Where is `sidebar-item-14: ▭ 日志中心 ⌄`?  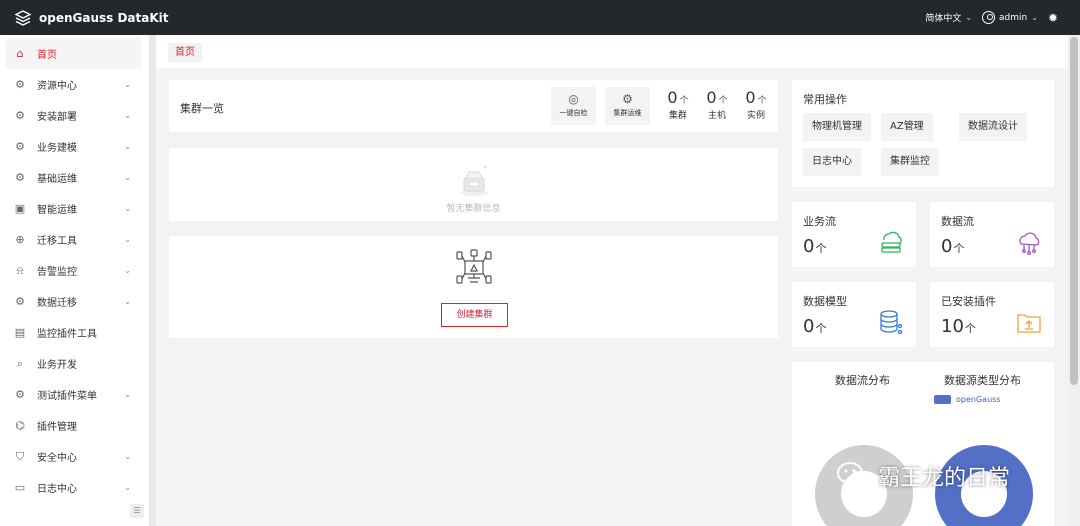 sidebar-item-14: ▭ 日志中心 ⌄ is located at coordinates (74, 487).